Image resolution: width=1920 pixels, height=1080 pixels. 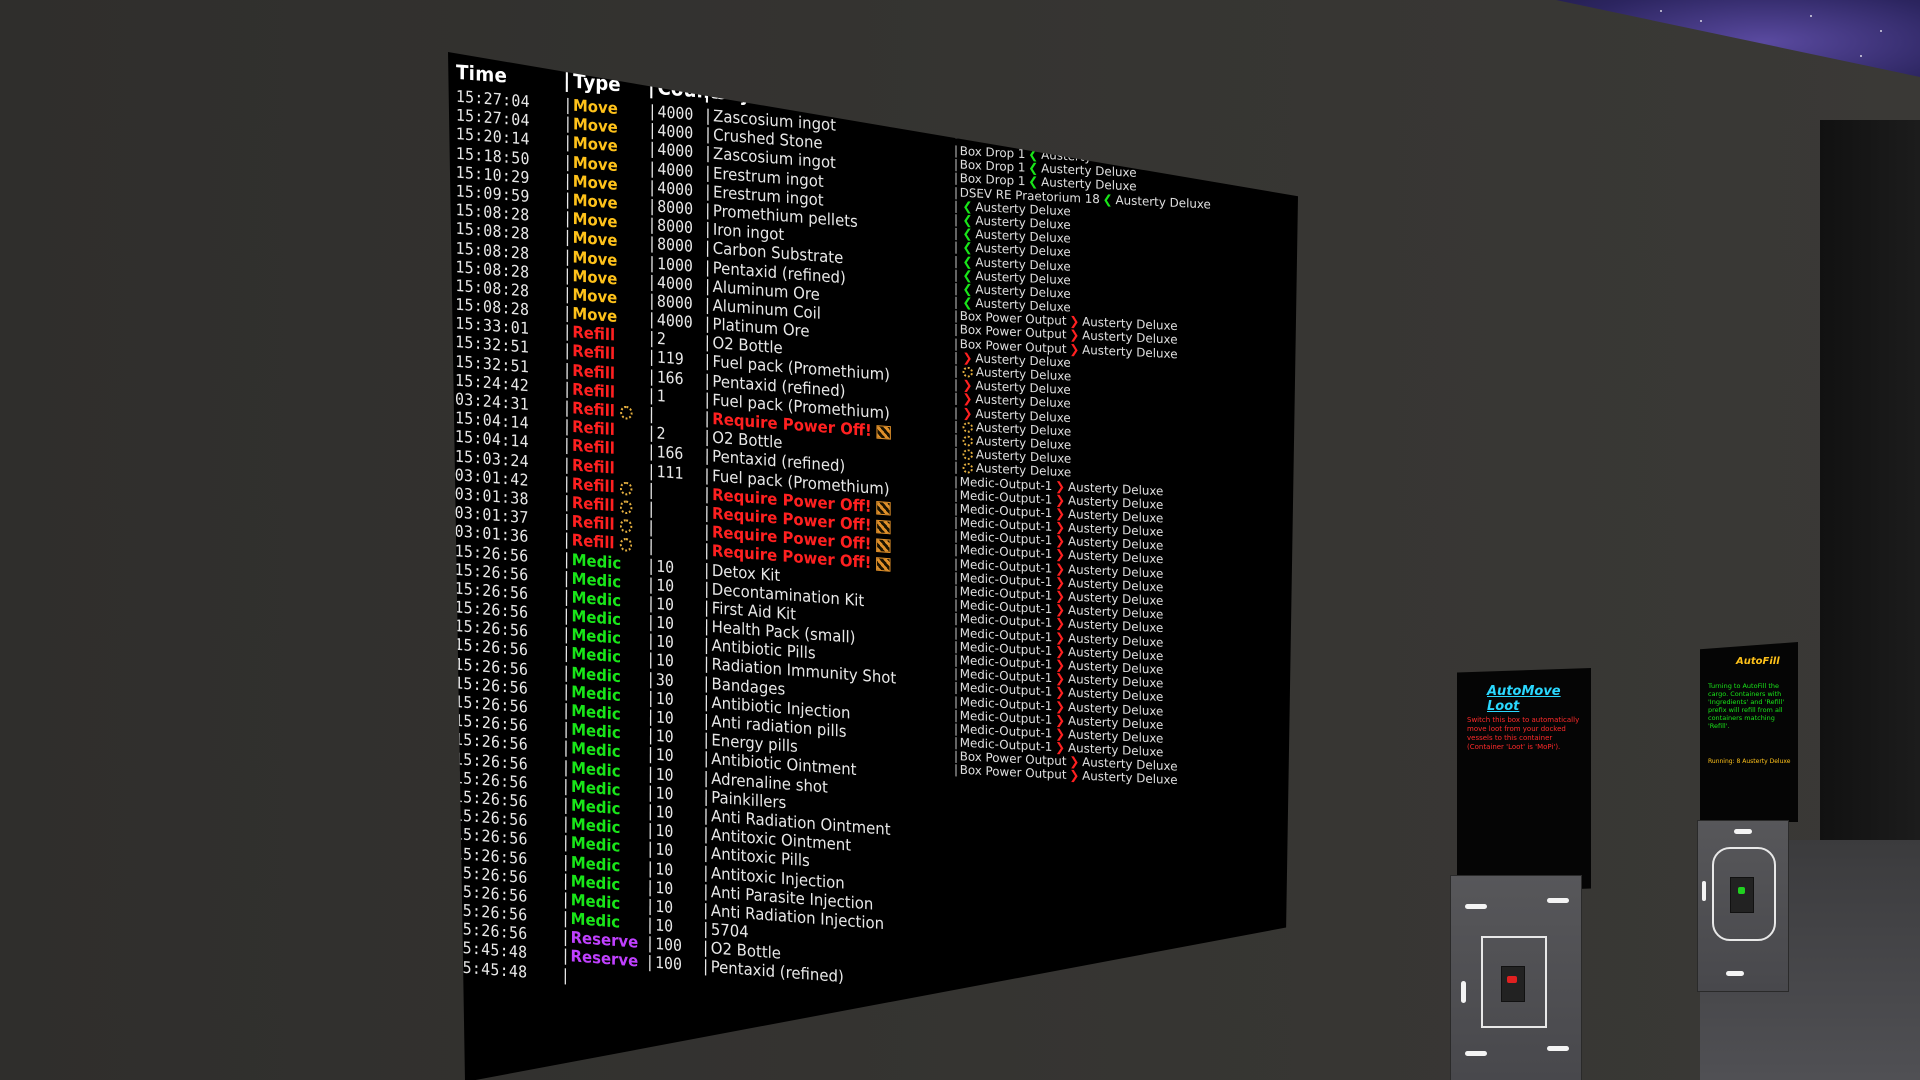 What do you see at coordinates (1749, 761) in the screenshot?
I see `autofill-status: Running: 8 Austerty Deluxe` at bounding box center [1749, 761].